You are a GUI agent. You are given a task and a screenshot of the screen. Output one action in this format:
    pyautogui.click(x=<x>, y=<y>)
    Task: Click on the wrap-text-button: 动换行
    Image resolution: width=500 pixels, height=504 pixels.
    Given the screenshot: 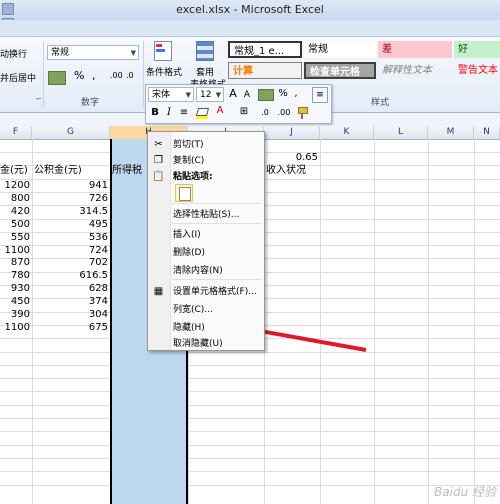 What is the action you would take?
    pyautogui.click(x=13, y=53)
    